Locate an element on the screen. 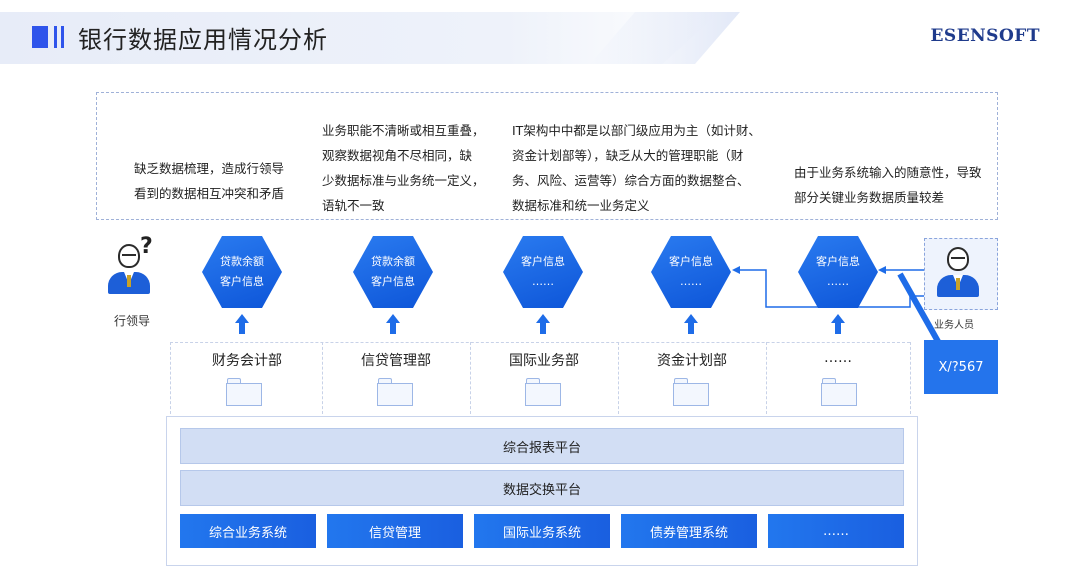 The image size is (1080, 578). staff-avatar-icon is located at coordinates (961, 275).